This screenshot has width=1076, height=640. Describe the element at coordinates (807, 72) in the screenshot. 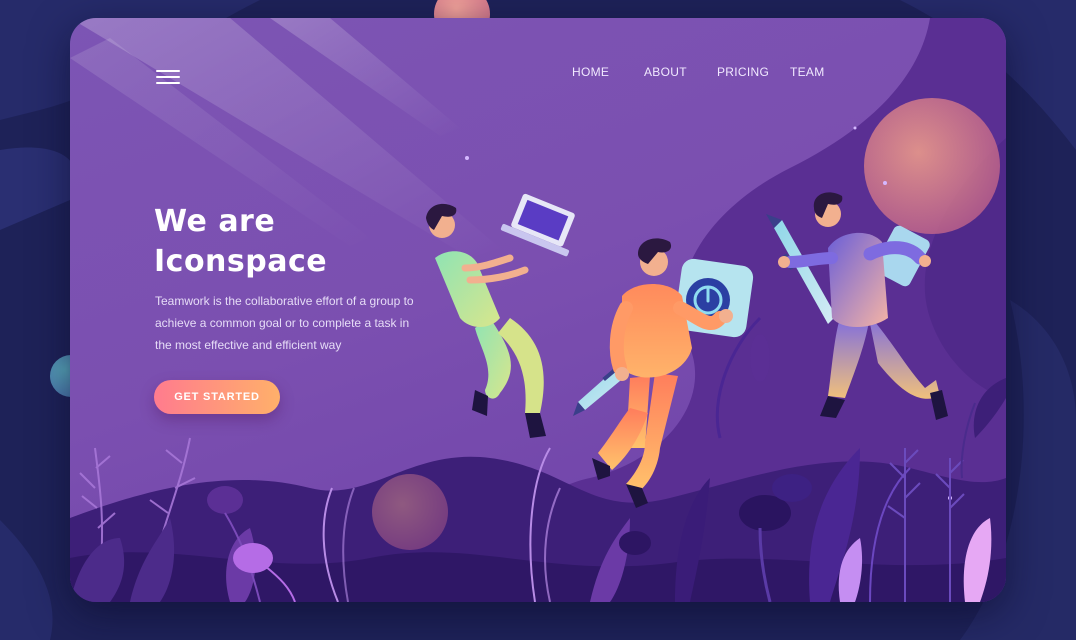

I see `nav-team: TEAM` at that location.